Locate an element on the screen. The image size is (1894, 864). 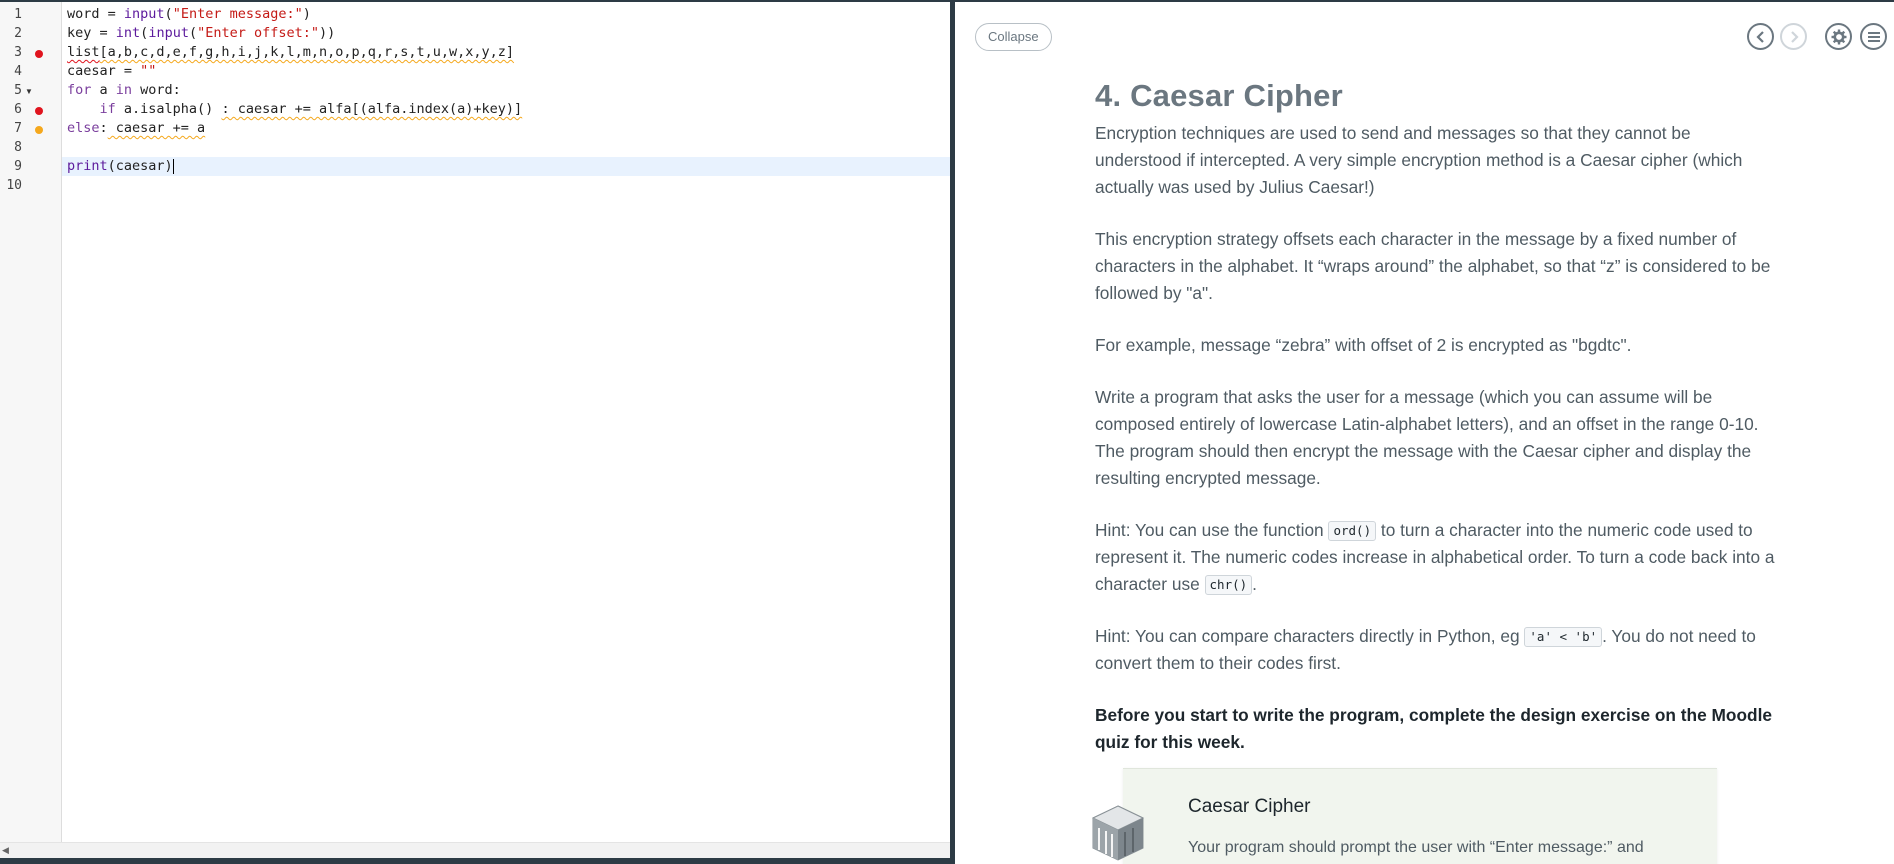
compare-code: 'a' < 'b' is located at coordinates (1563, 637).